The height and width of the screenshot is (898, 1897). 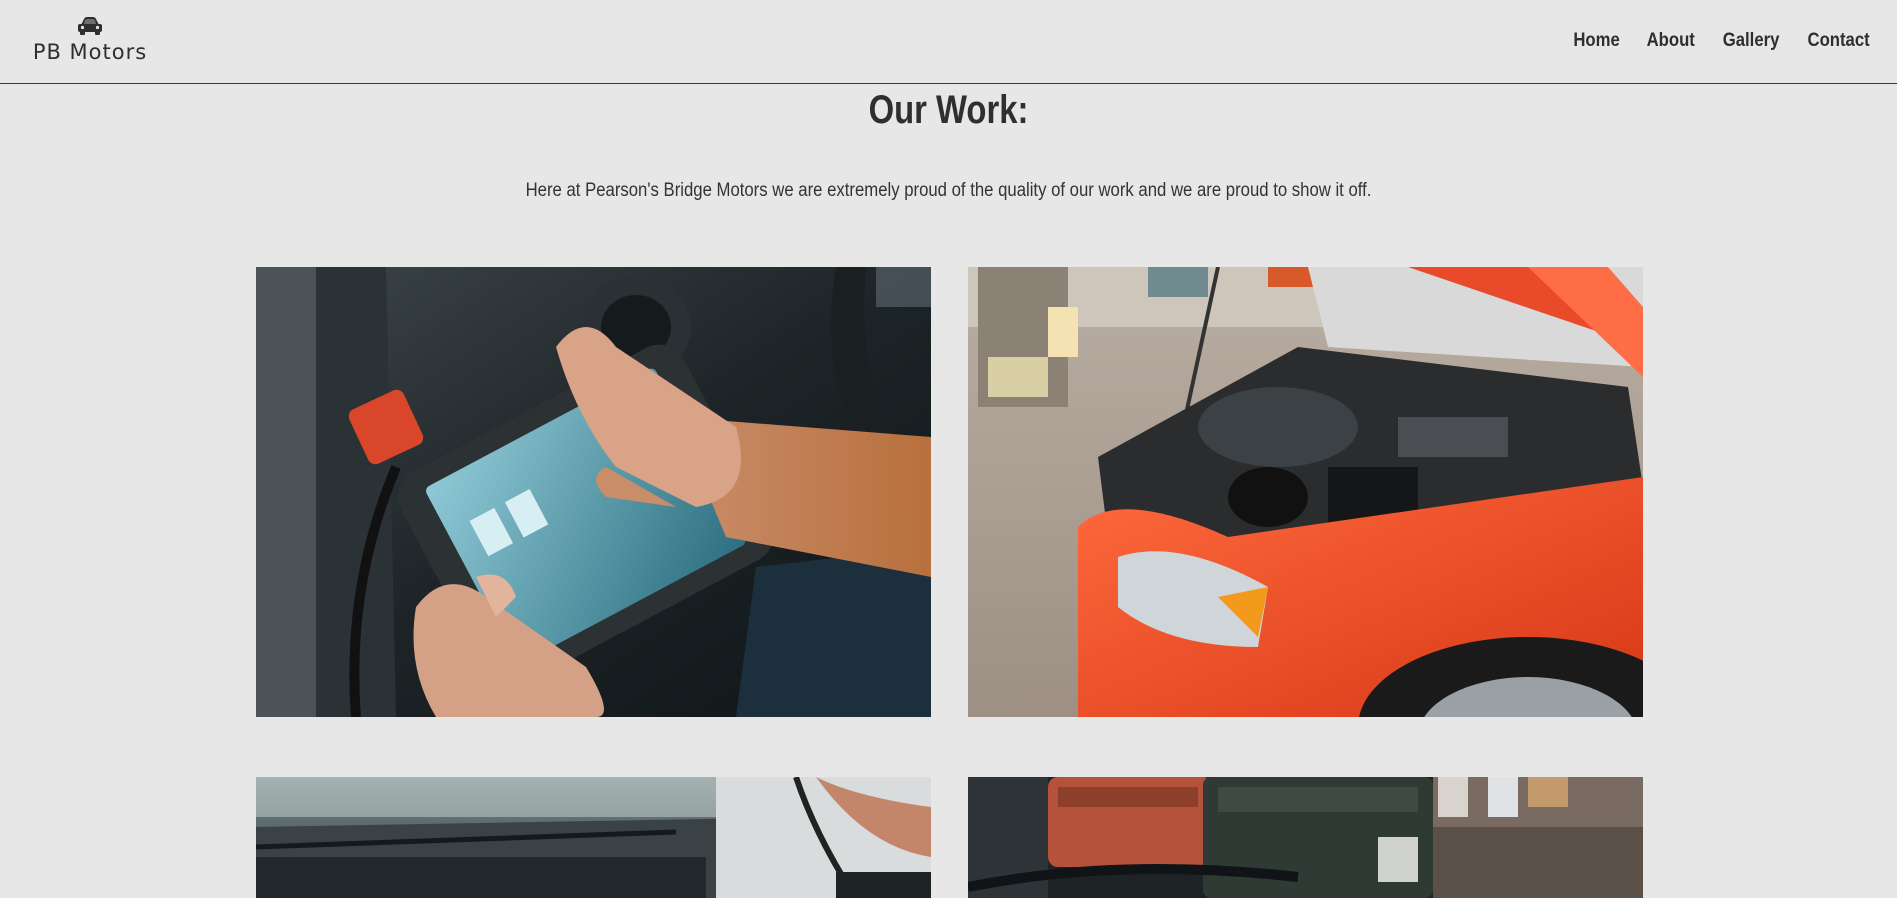 I want to click on nav-about: About, so click(x=1671, y=41).